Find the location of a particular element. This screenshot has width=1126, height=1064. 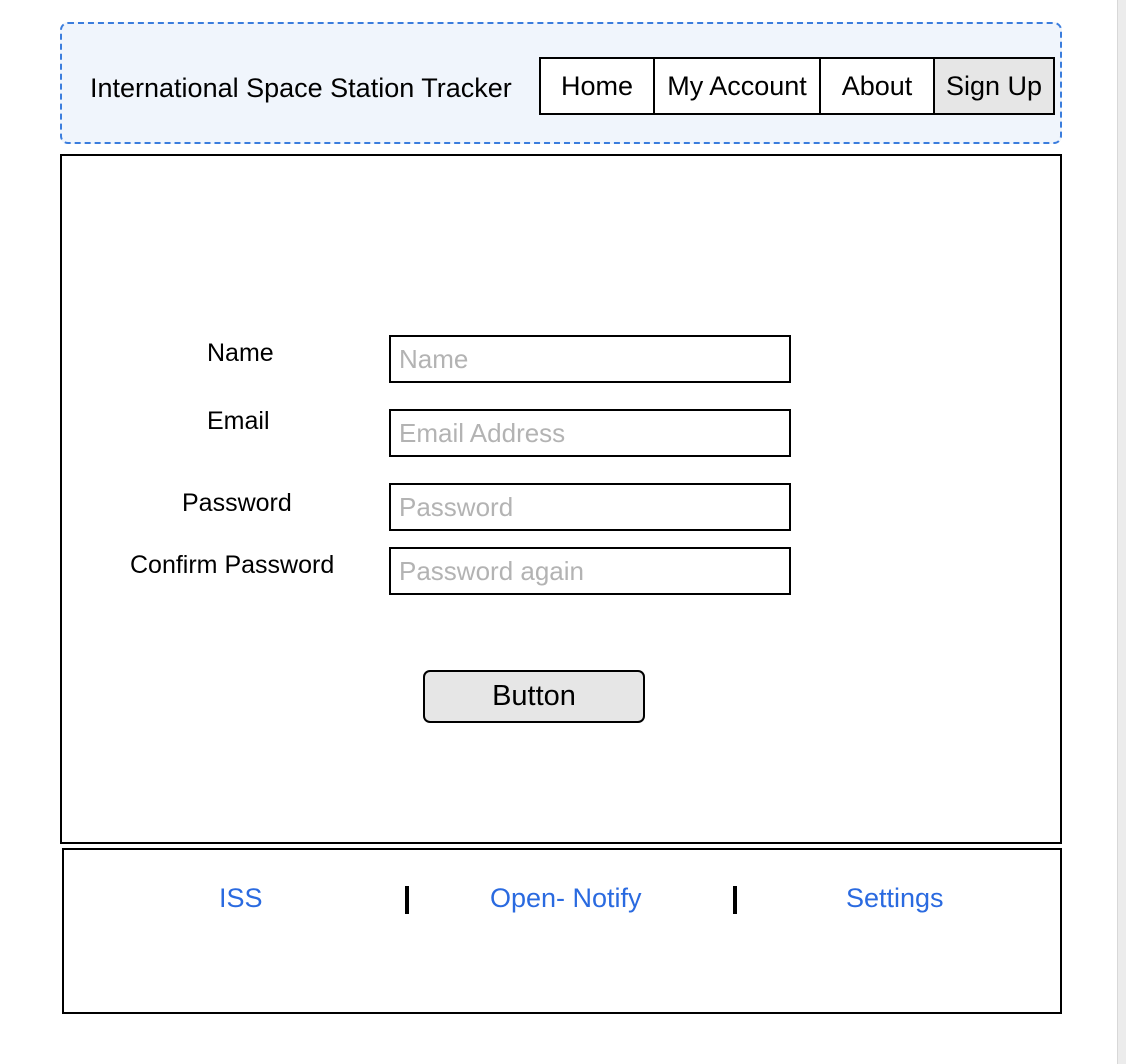

nav-item-sign-up: Sign Up is located at coordinates (994, 86).